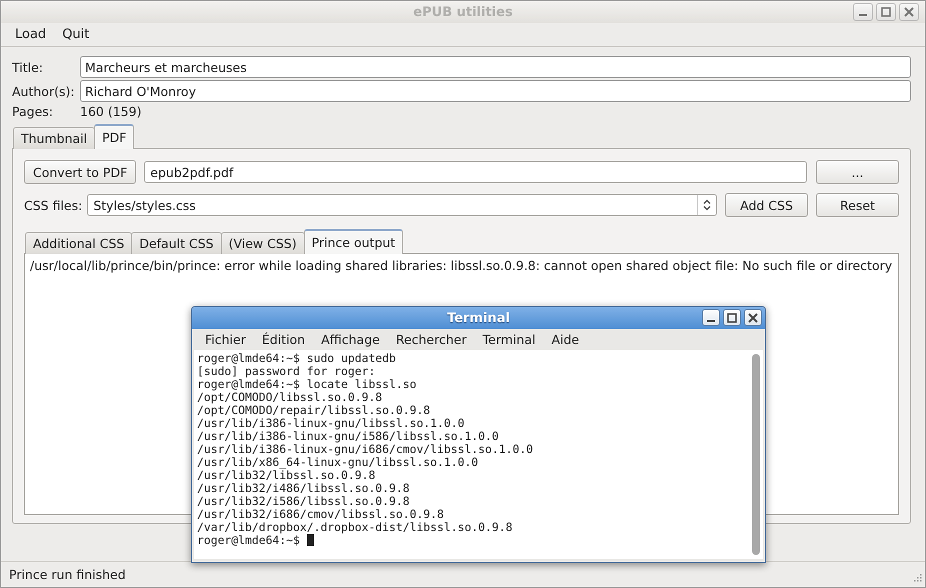 Image resolution: width=926 pixels, height=588 pixels. I want to click on terminal-line: /opt/COMODO/libssl.so.0.9.8, so click(289, 397).